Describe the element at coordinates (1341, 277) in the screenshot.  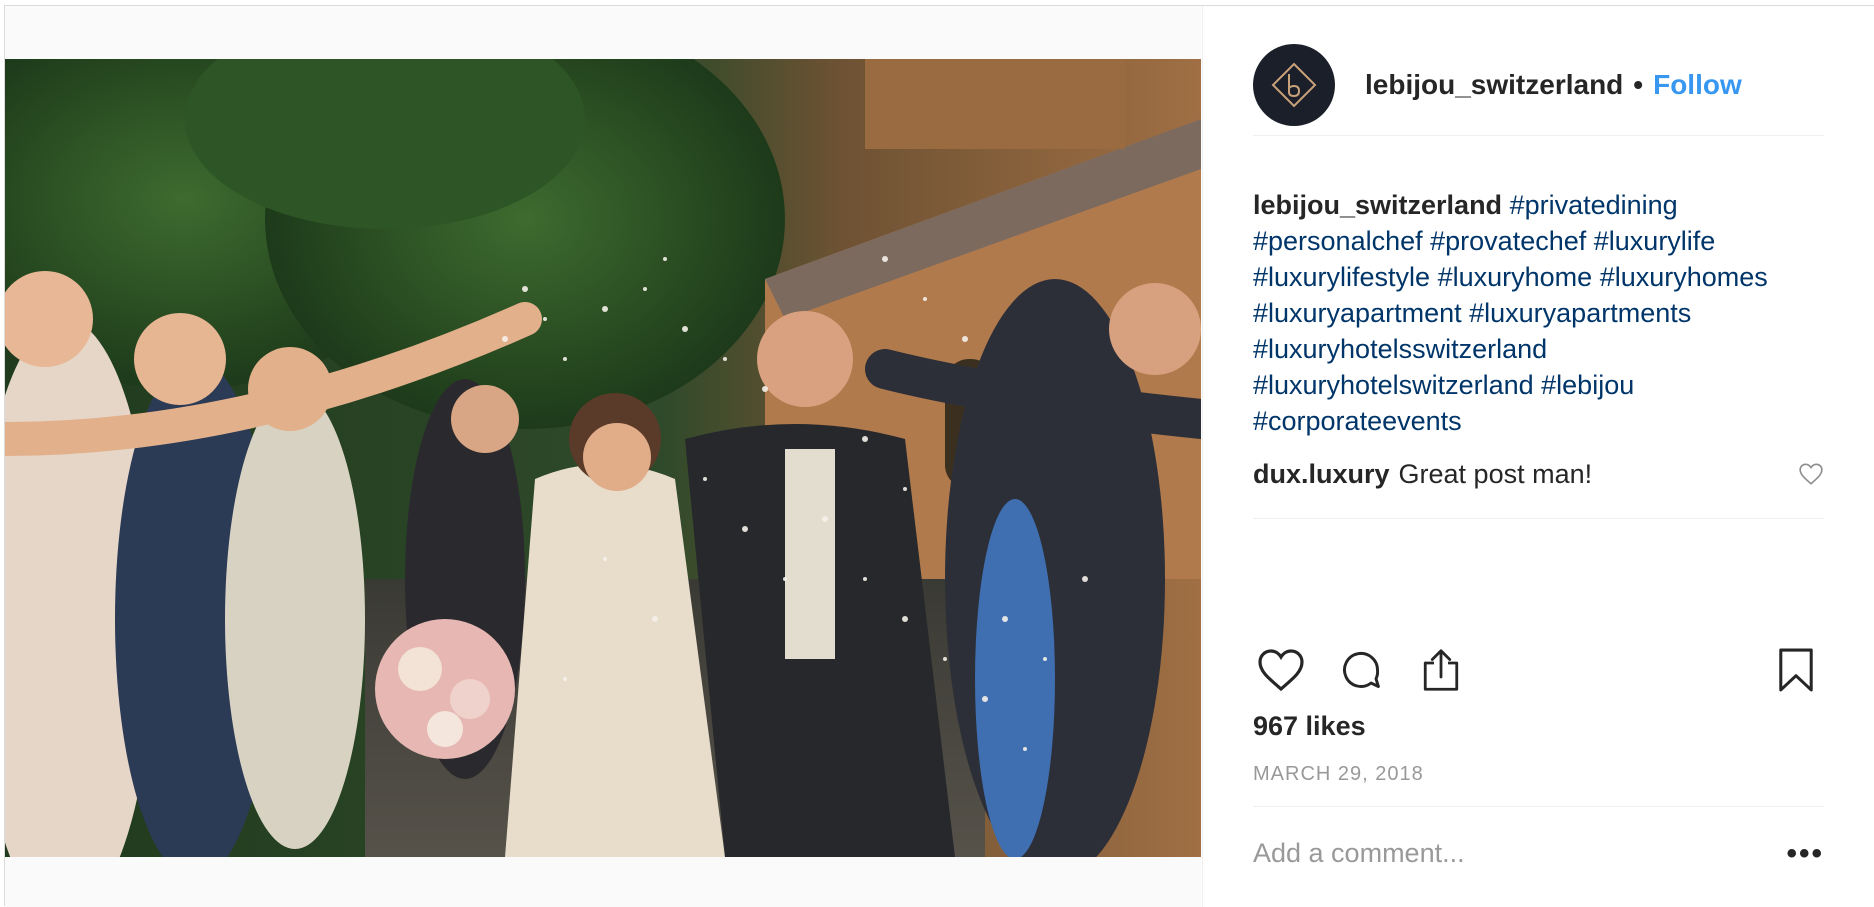
I see `hashtag-link: #luxurylifestyle` at that location.